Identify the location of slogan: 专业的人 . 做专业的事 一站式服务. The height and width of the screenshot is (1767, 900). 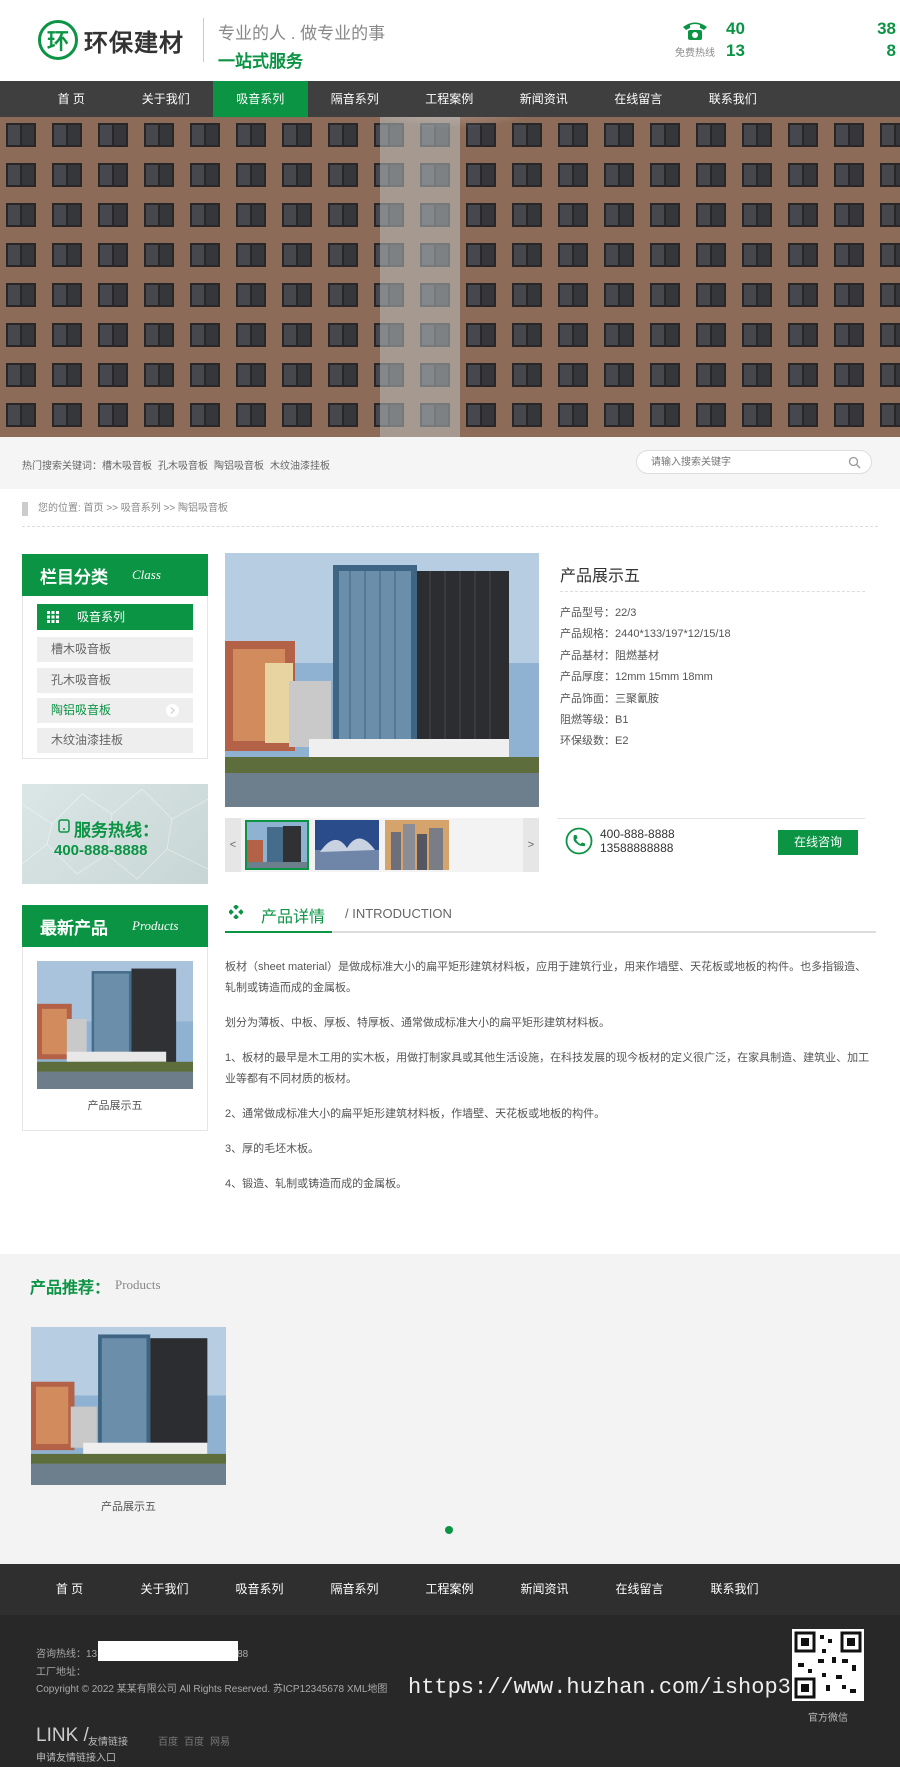
(301, 45).